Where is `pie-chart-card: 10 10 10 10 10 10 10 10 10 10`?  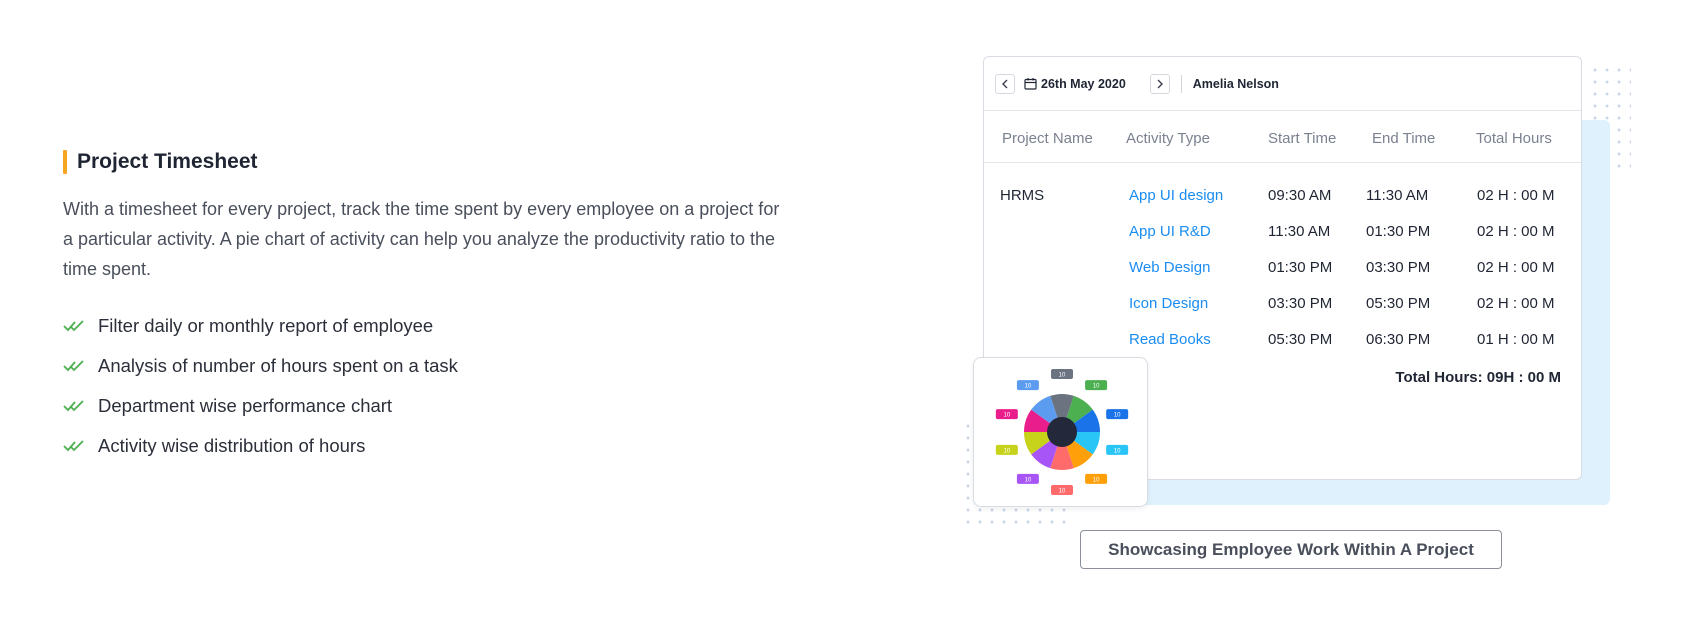
pie-chart-card: 10 10 10 10 10 10 10 10 10 10 is located at coordinates (1060, 432).